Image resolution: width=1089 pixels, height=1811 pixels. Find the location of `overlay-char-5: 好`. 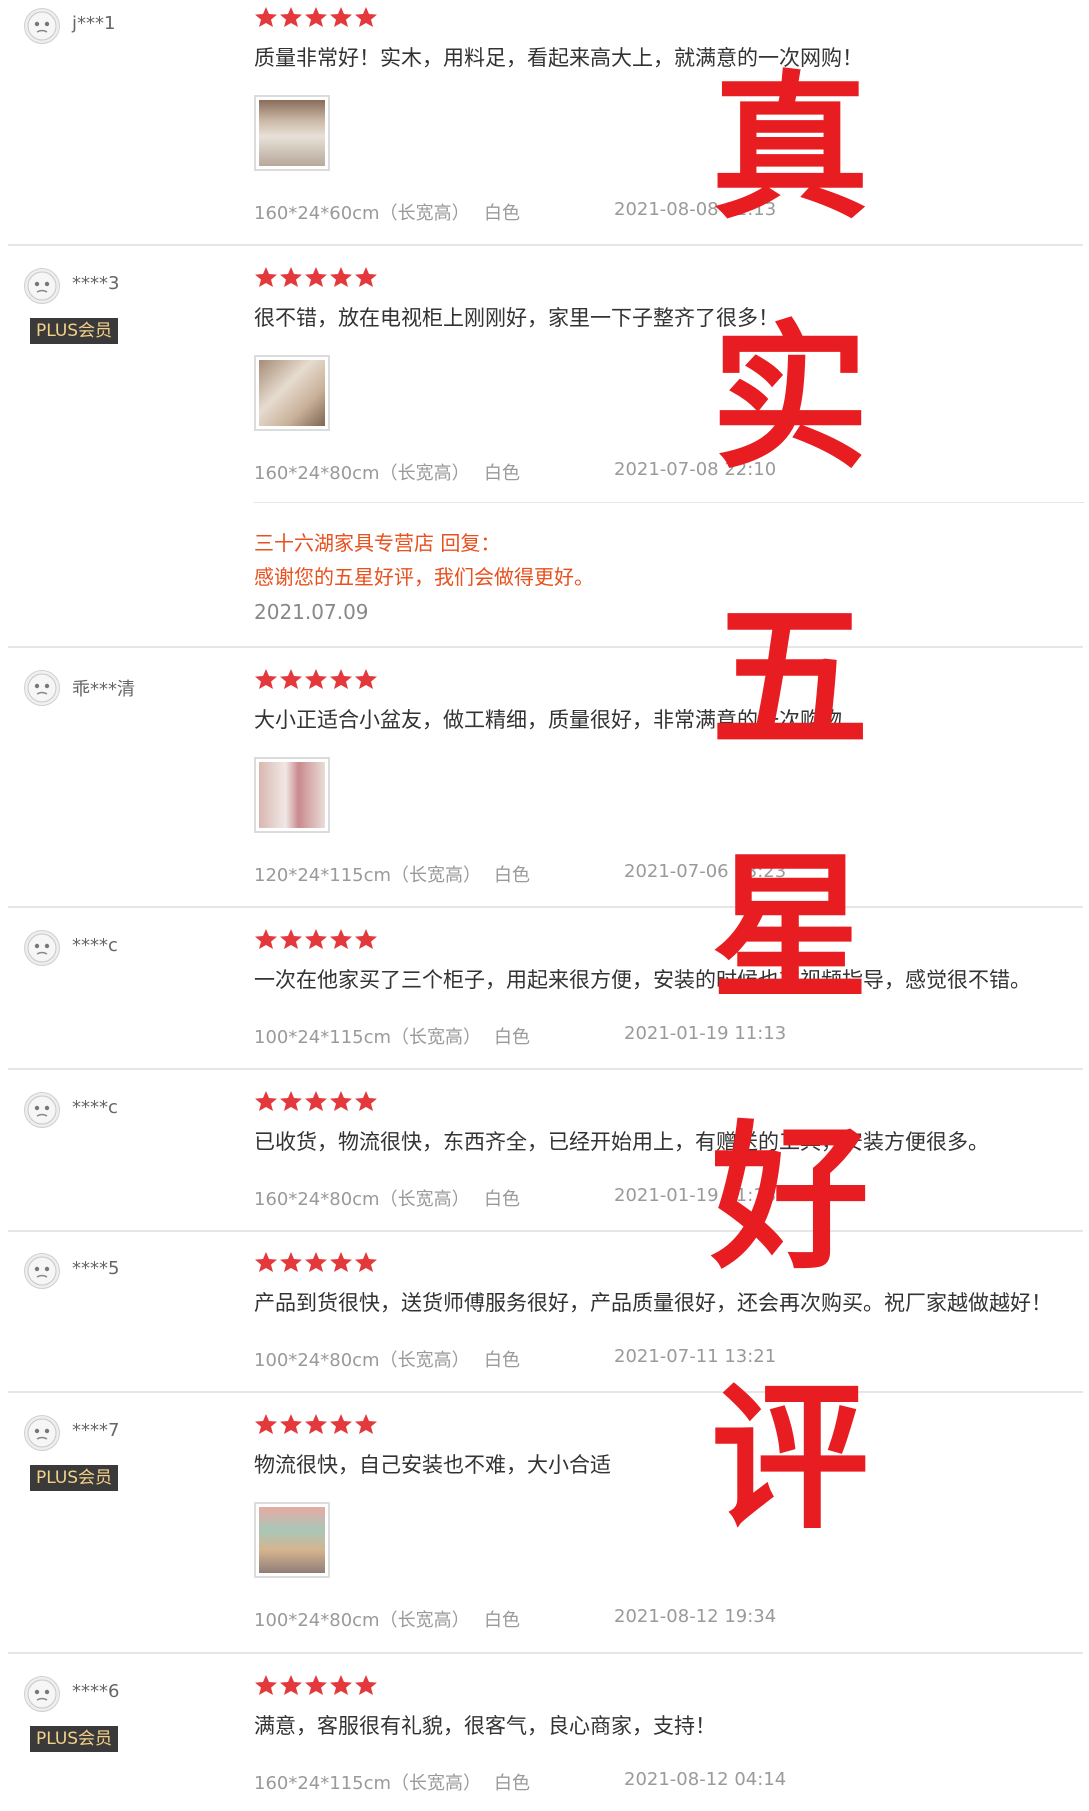

overlay-char-5: 好 is located at coordinates (790, 1198).